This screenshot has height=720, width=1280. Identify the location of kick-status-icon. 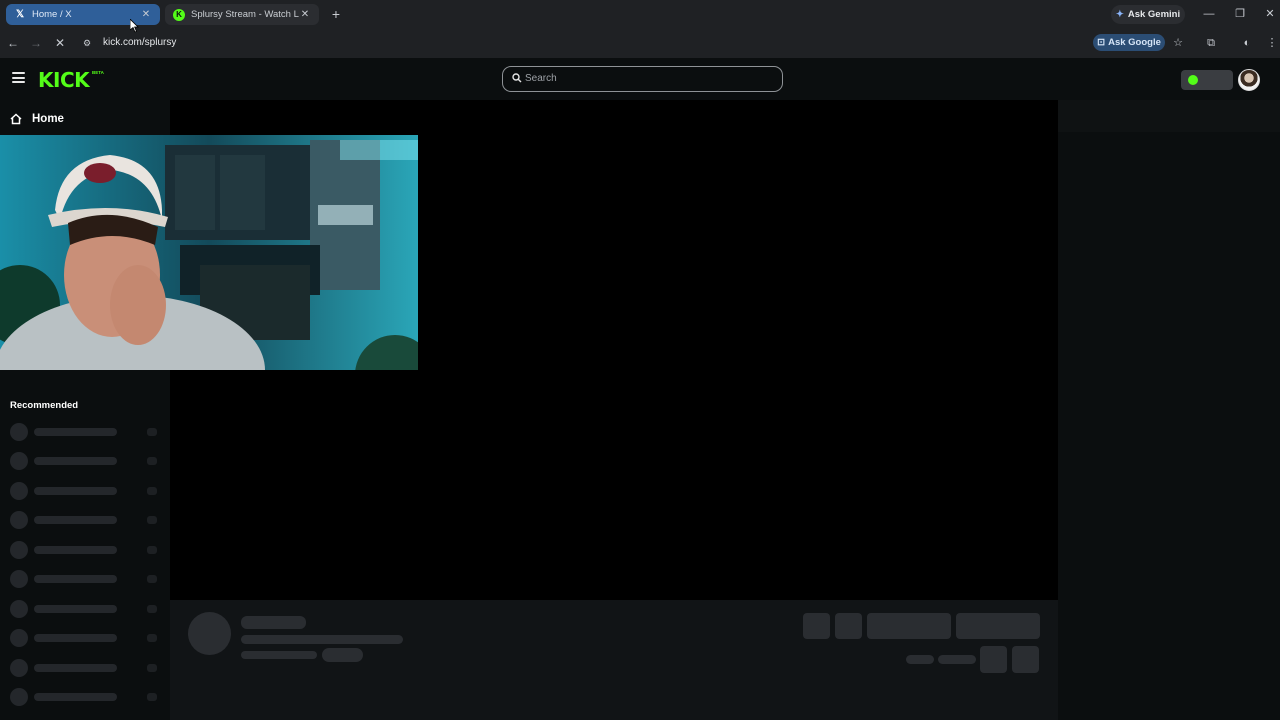
(1193, 80).